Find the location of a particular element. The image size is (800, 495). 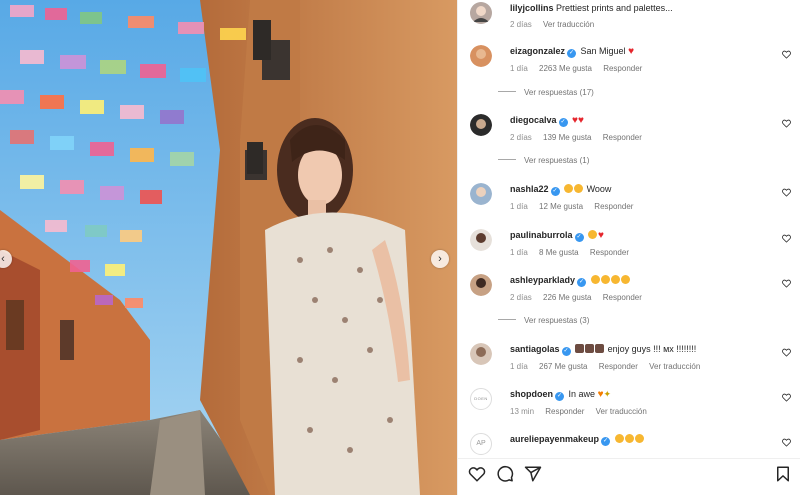

like-count: 267 Me gusta is located at coordinates (563, 366).